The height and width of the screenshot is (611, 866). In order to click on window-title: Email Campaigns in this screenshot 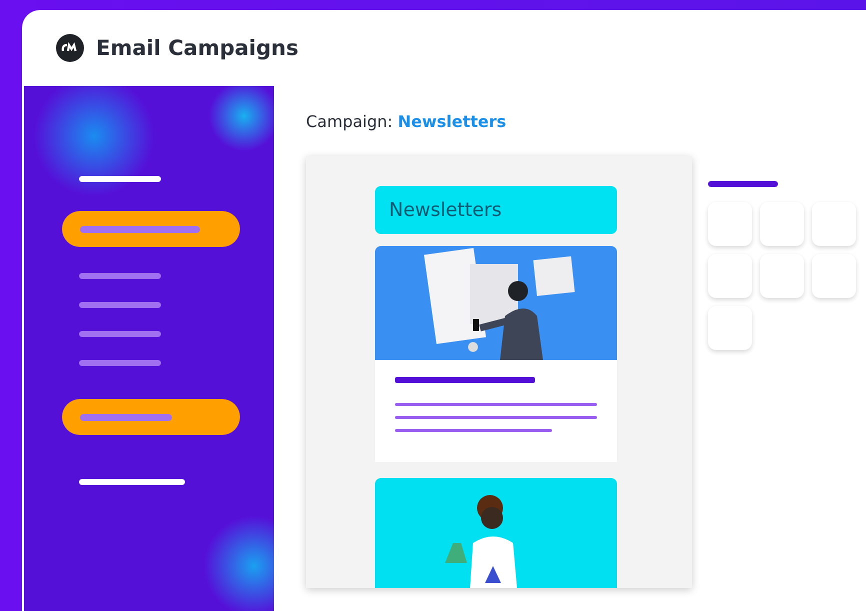, I will do `click(197, 48)`.